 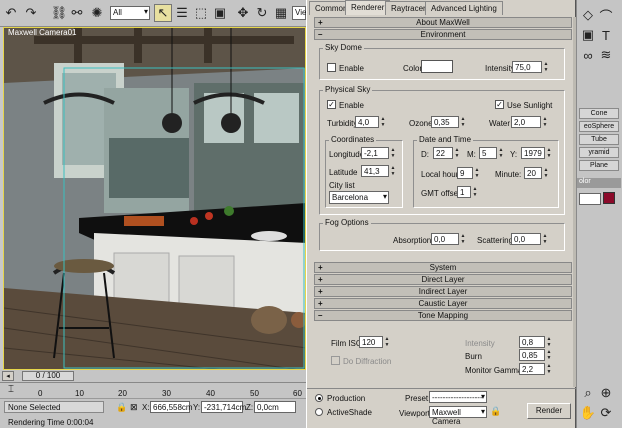 What do you see at coordinates (464, 8) in the screenshot?
I see `tab-advanced-lighting: Advanced Lighting` at bounding box center [464, 8].